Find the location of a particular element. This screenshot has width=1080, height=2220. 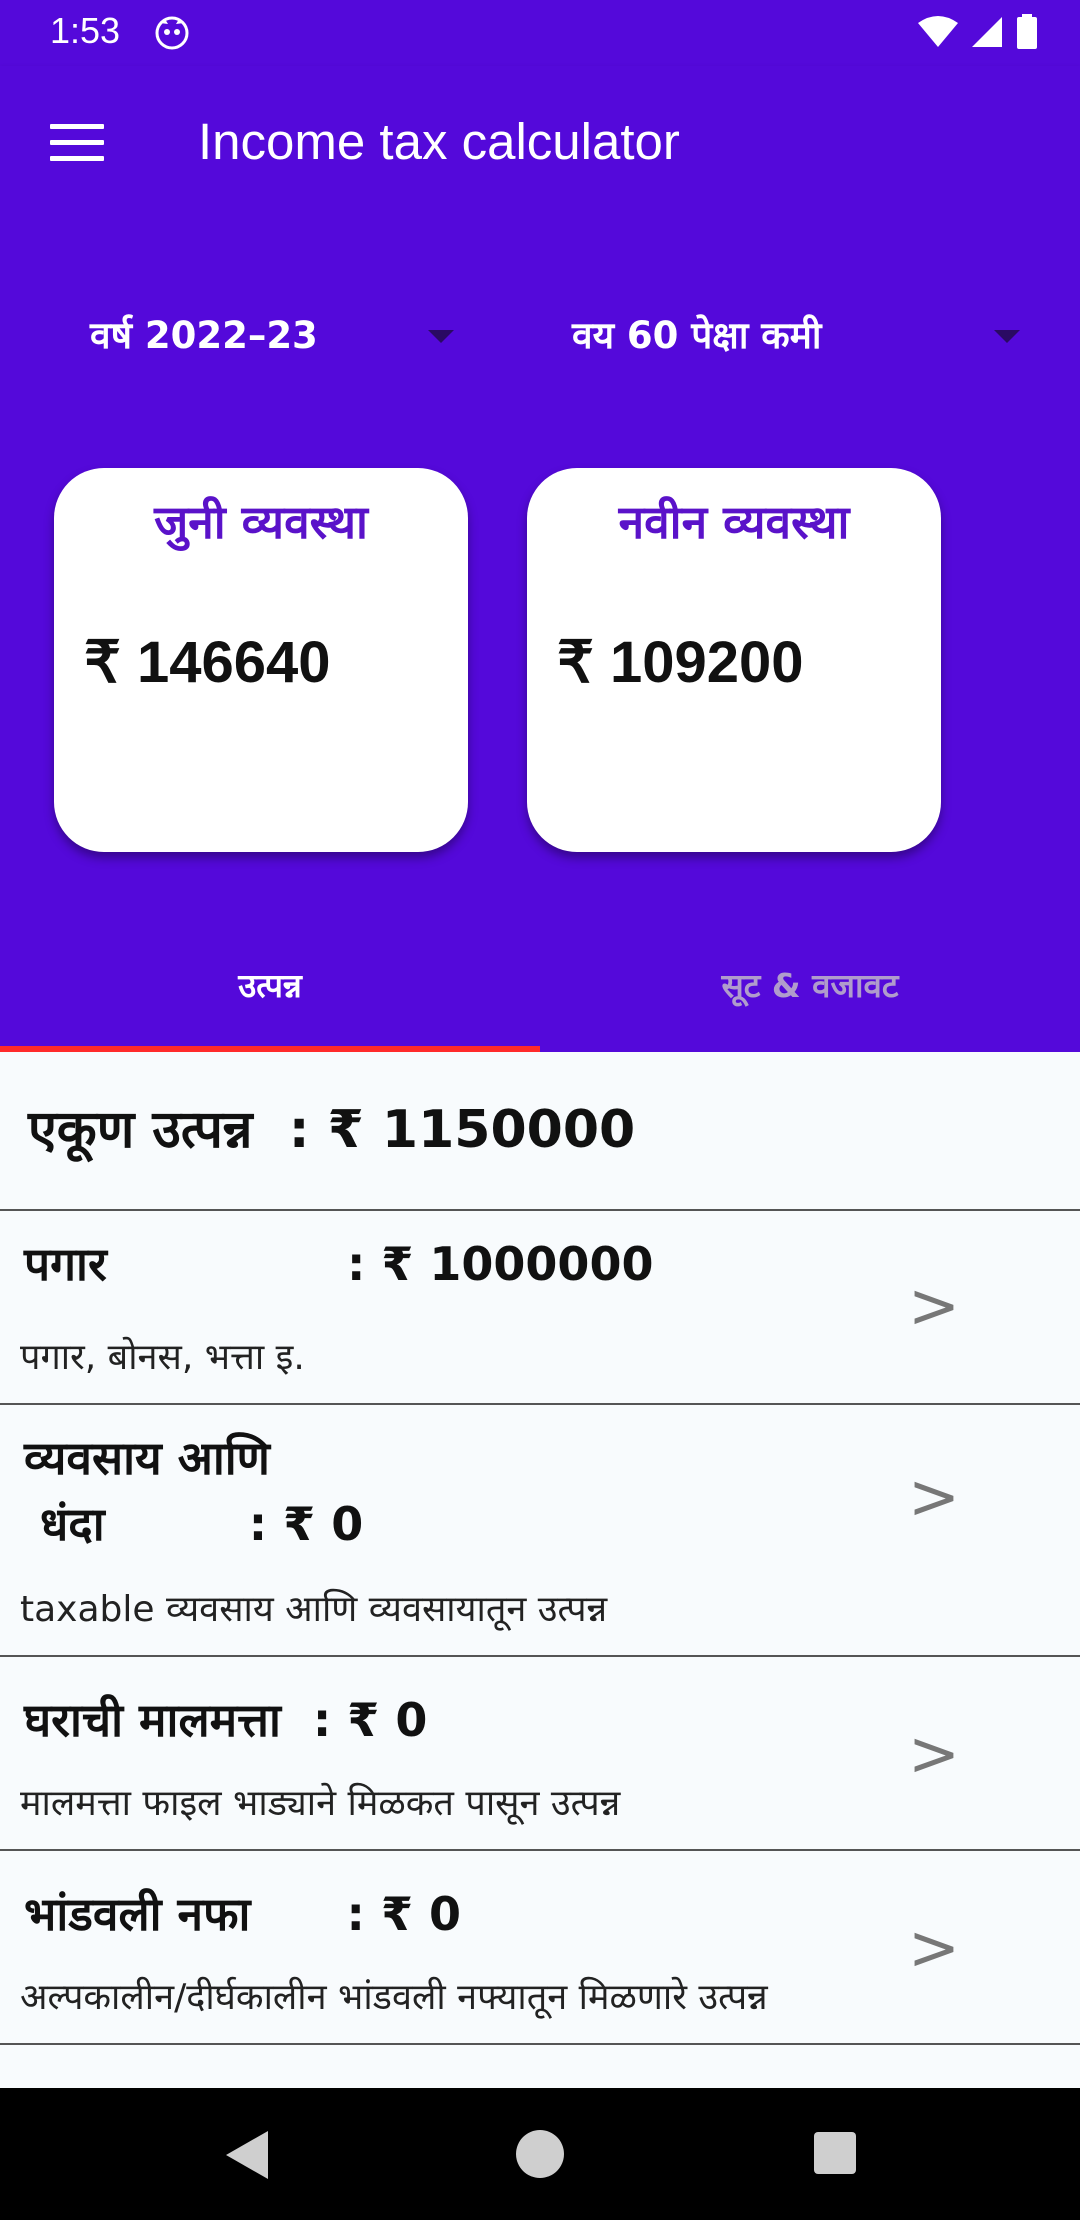

list-item-salary: पगार : ₹ 1000000 पगार, बोनस, भत्ता इ. > is located at coordinates (540, 1308).